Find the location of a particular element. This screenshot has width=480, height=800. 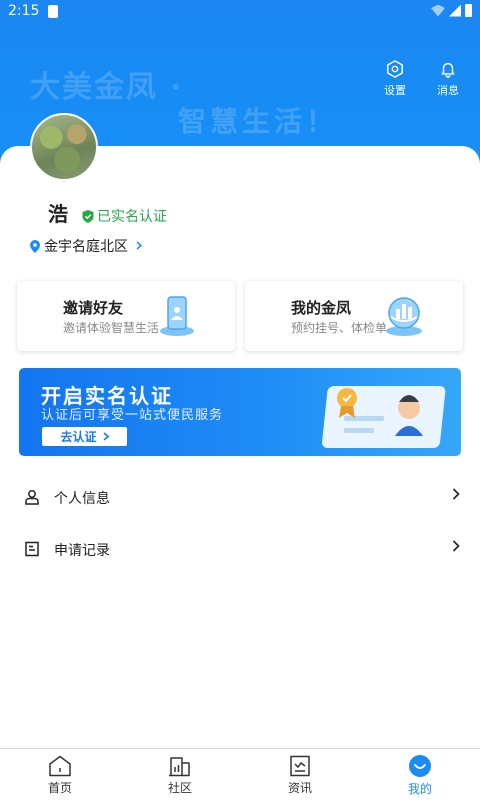

messages-label: 消息 is located at coordinates (448, 90).